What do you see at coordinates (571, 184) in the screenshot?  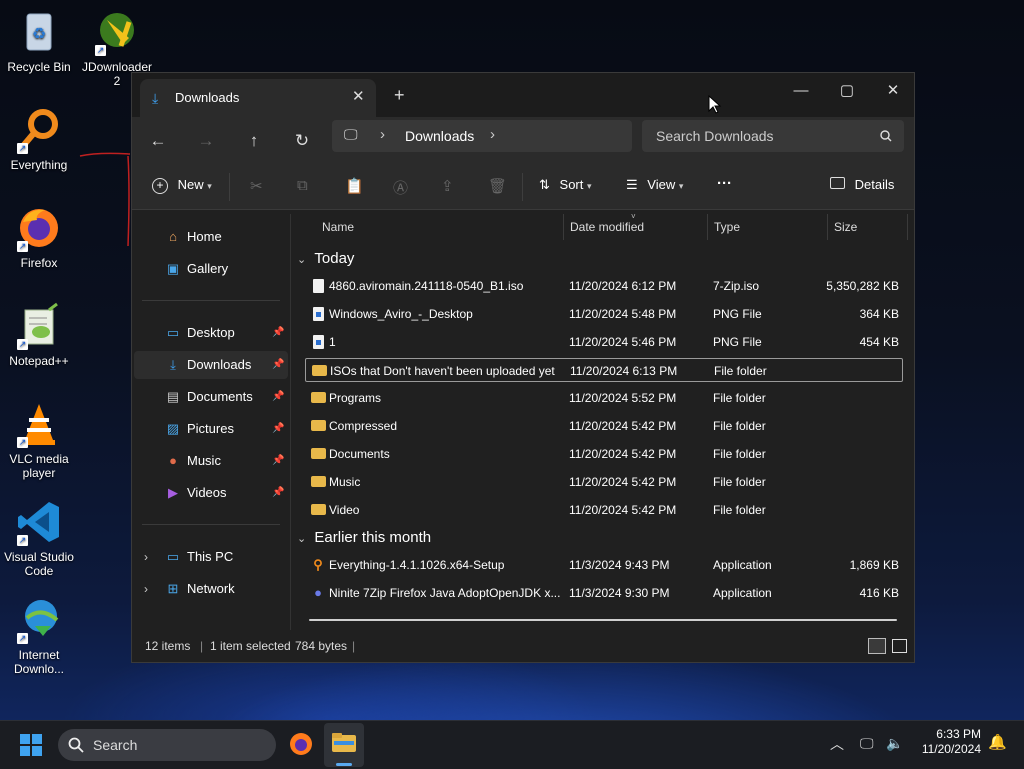 I see `sort-button-label: Sort` at bounding box center [571, 184].